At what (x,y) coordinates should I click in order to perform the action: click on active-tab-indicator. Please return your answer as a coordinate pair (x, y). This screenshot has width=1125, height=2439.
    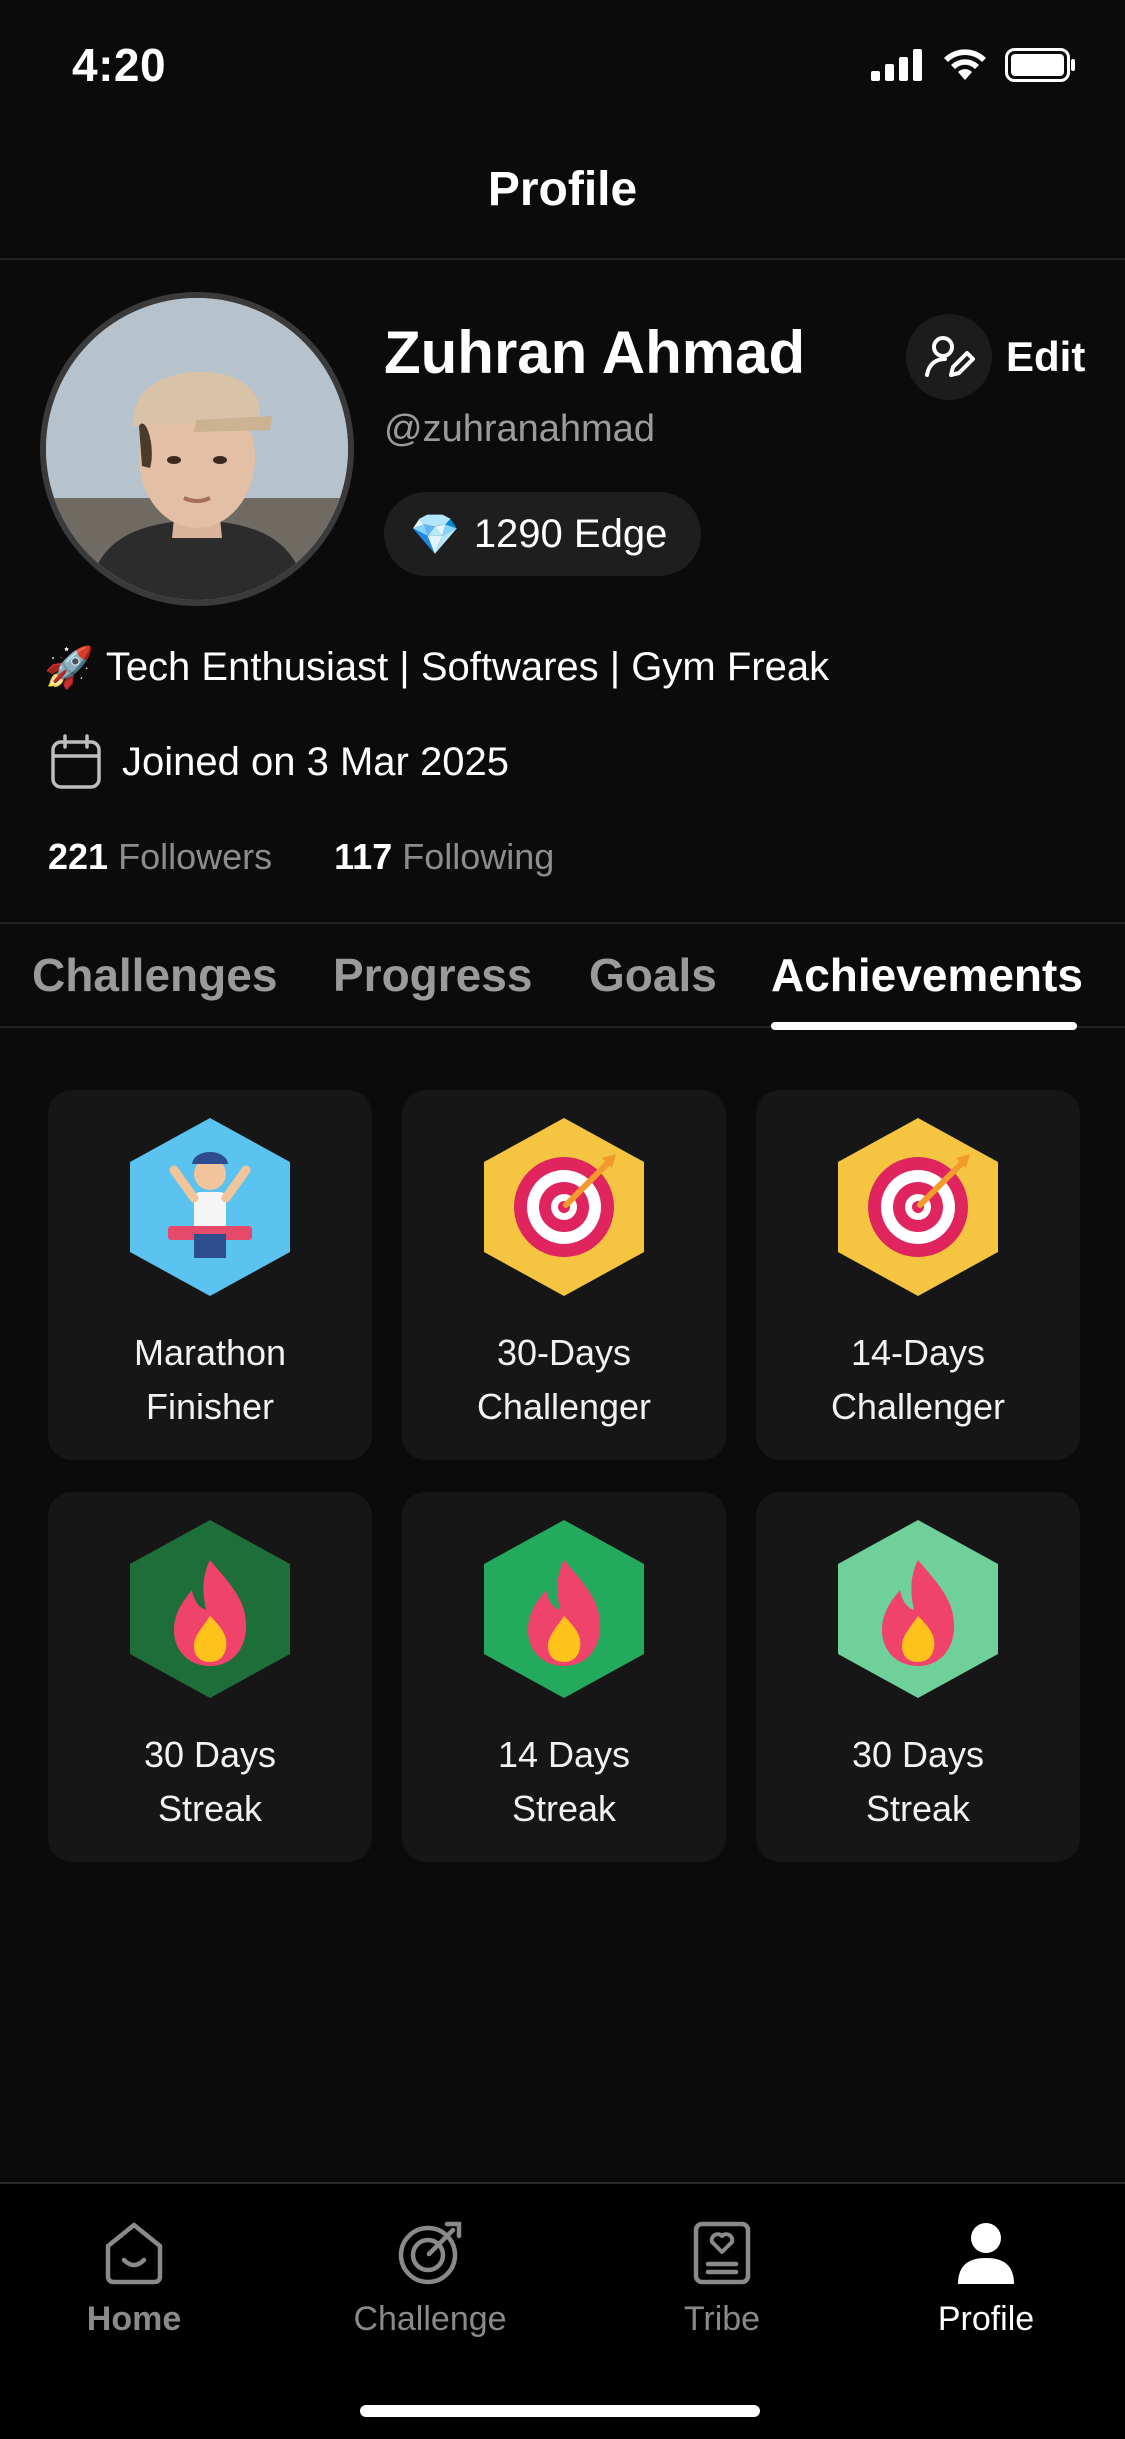
    Looking at the image, I should click on (924, 1026).